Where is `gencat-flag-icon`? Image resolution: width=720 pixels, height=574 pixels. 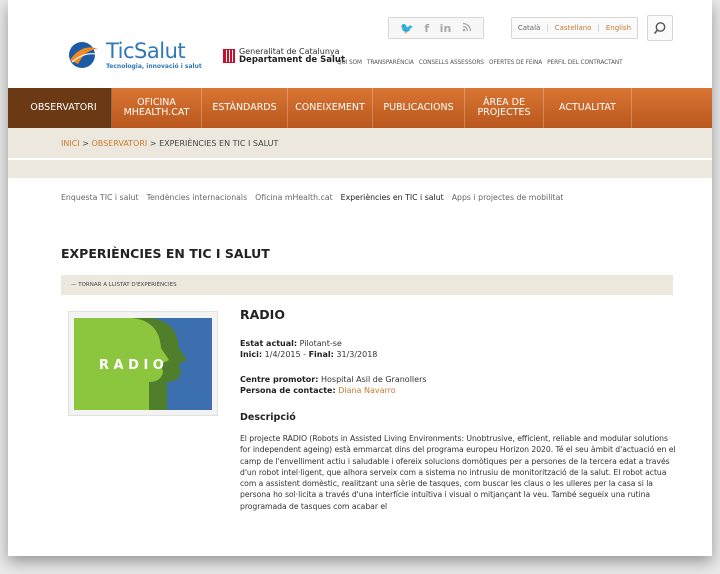
gencat-flag-icon is located at coordinates (229, 56).